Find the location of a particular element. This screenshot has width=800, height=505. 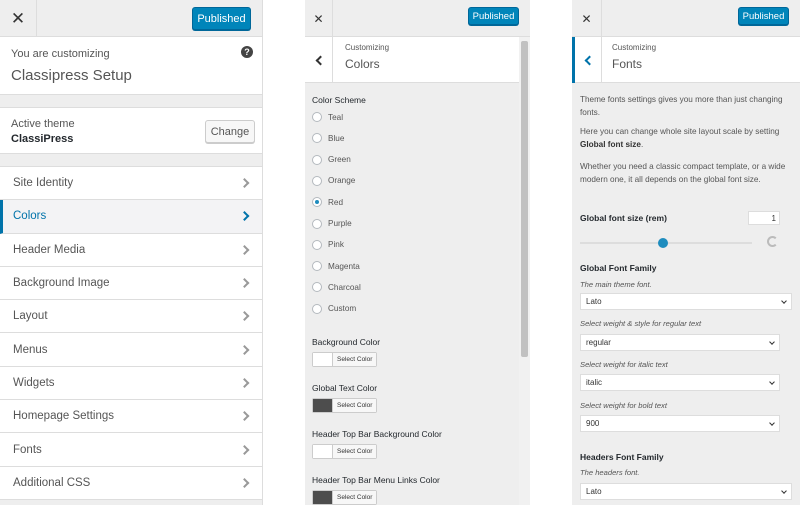

menu-item-site-identity: Site Identity is located at coordinates (131, 184).